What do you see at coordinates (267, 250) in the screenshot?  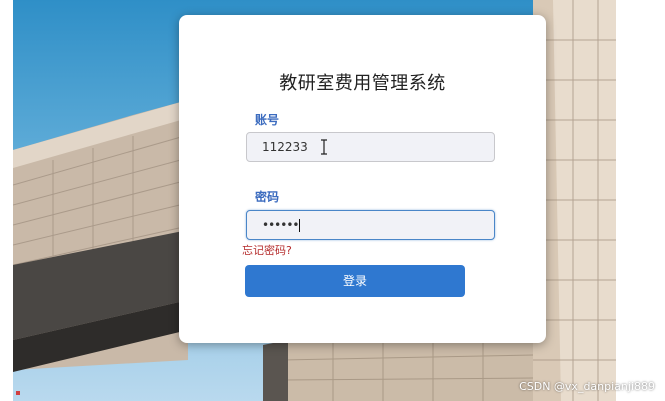 I see `forgot-password-link: 忘记密码?` at bounding box center [267, 250].